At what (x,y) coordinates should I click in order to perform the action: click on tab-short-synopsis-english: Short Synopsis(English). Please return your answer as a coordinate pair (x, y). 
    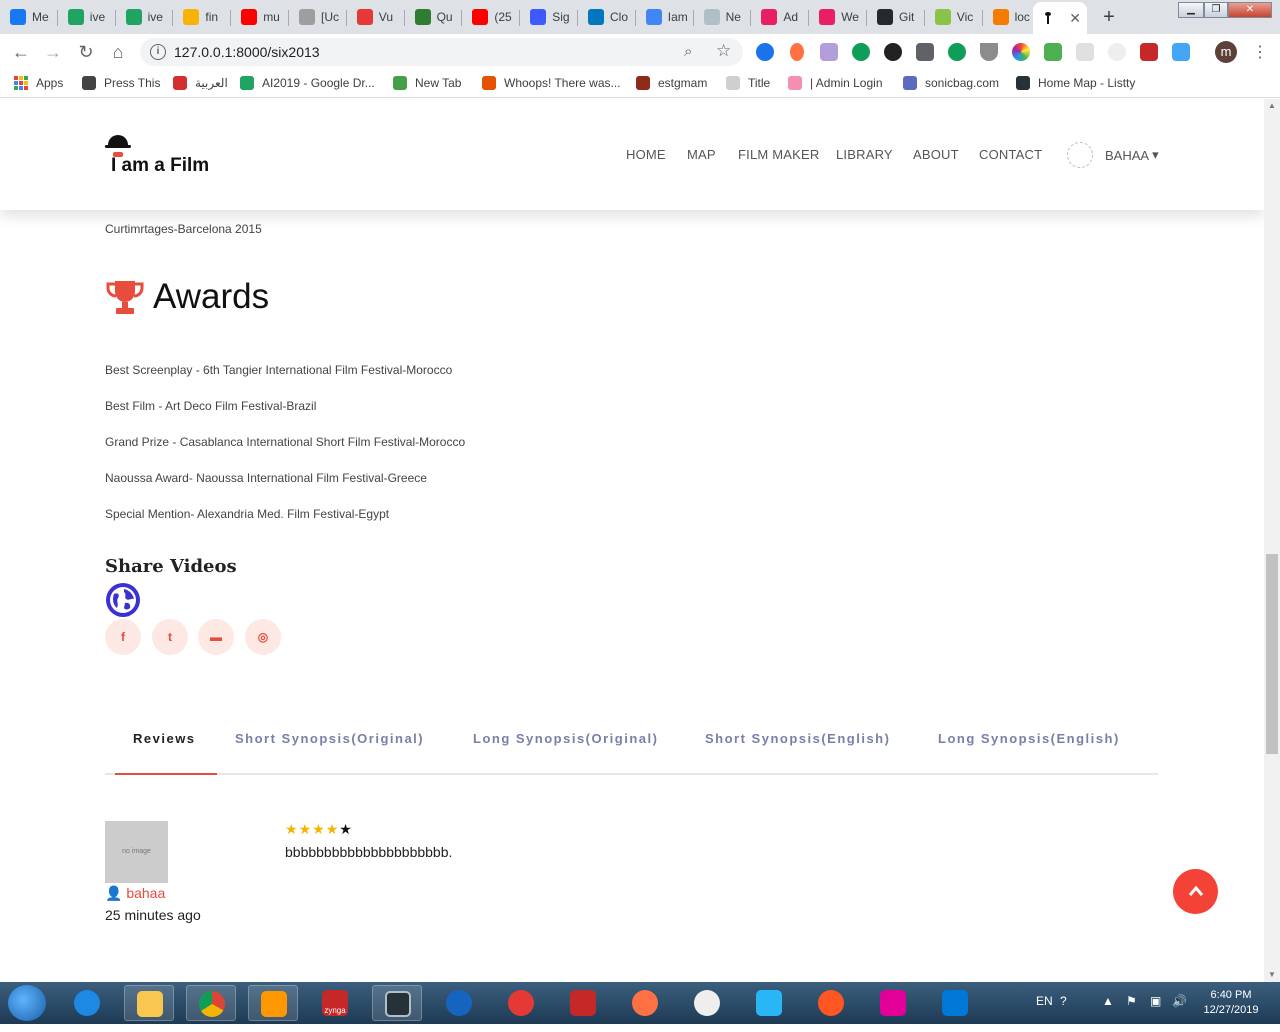
    Looking at the image, I should click on (797, 738).